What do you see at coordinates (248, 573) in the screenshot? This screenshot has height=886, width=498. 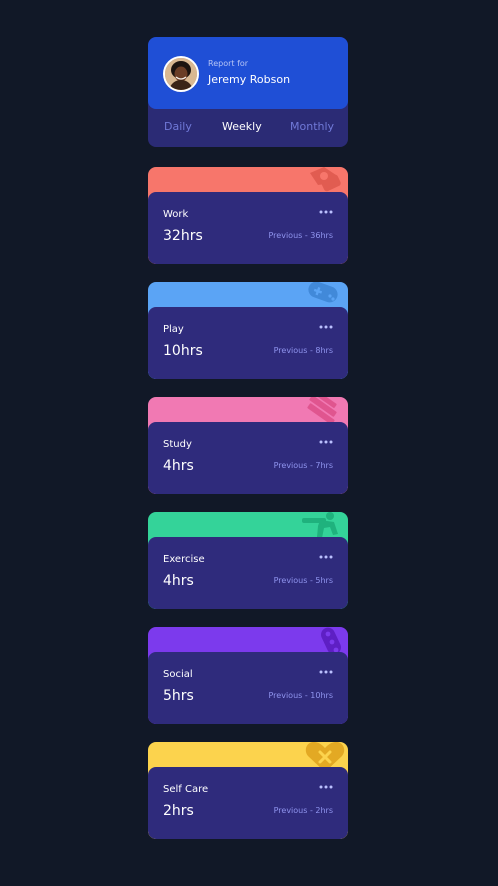 I see `card-body: Exercise 4hrs Previous - 5hrs` at bounding box center [248, 573].